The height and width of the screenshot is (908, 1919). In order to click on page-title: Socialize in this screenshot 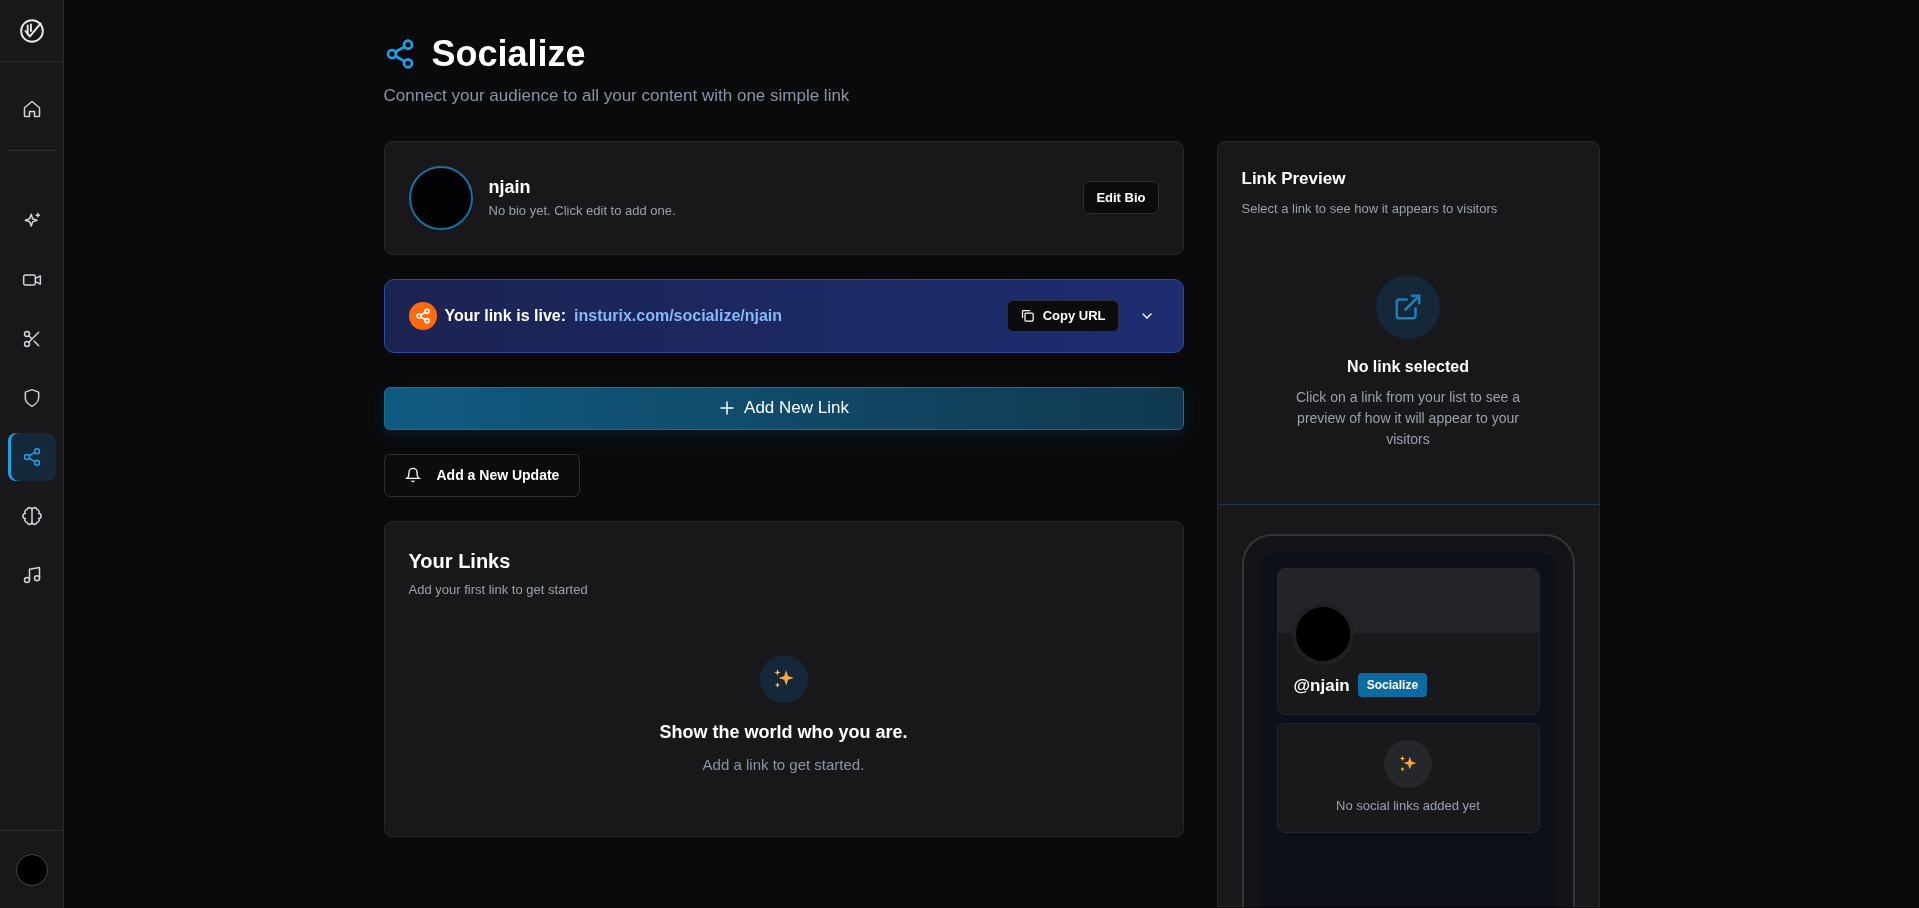, I will do `click(508, 54)`.